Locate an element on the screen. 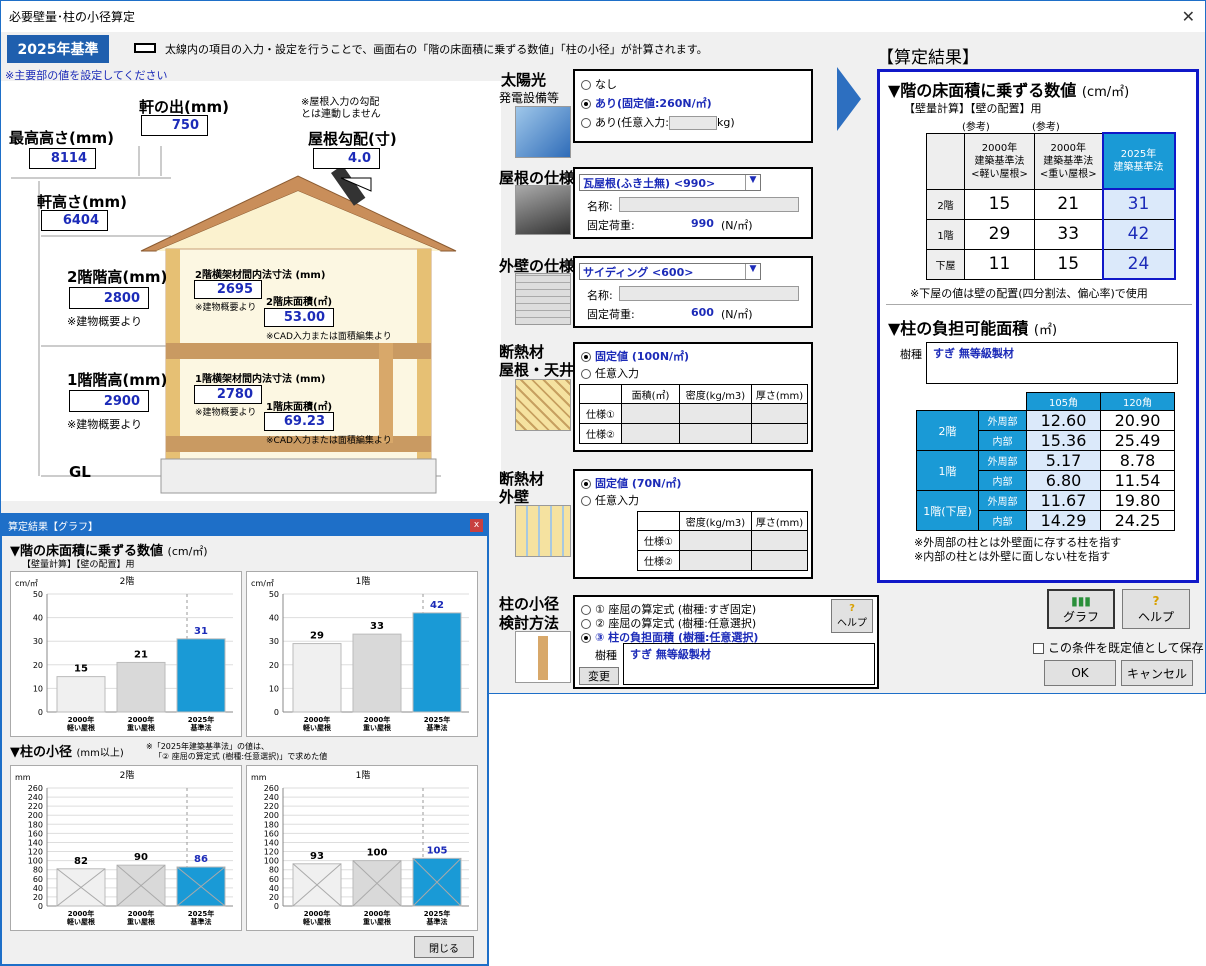  close-icon: x is located at coordinates (476, 525).